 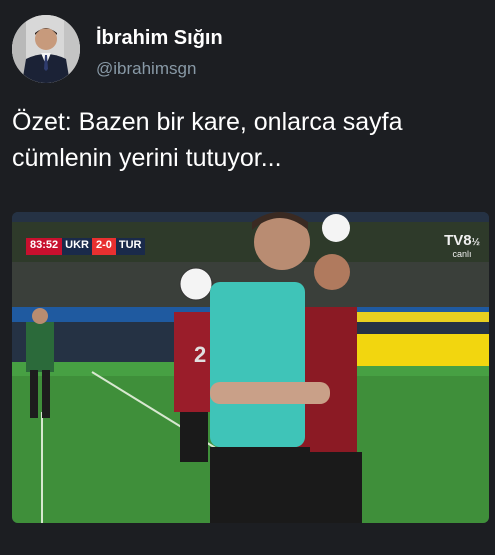 I want to click on match-time: 83:52, so click(x=44, y=246).